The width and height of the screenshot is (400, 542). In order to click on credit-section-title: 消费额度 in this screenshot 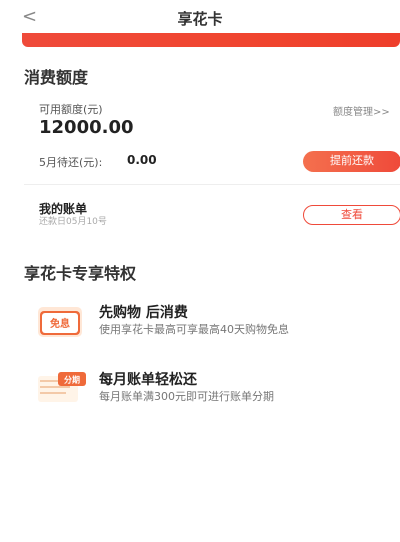, I will do `click(56, 77)`.